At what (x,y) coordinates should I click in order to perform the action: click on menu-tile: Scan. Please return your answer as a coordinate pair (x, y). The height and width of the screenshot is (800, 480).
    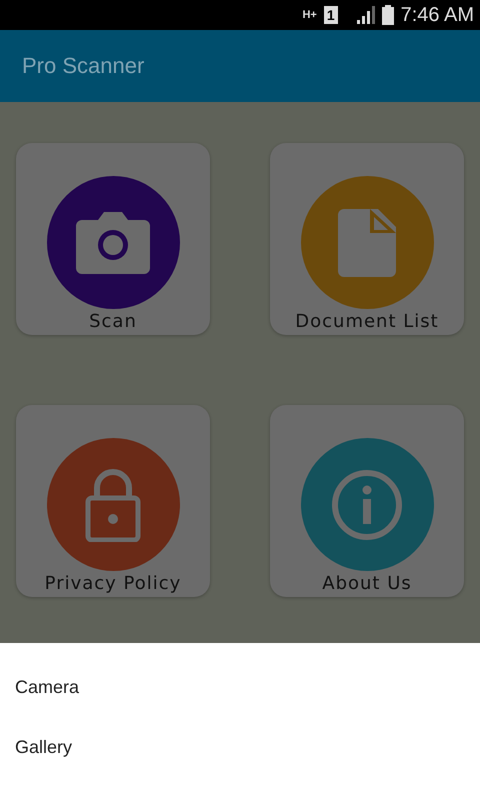
    Looking at the image, I should click on (113, 239).